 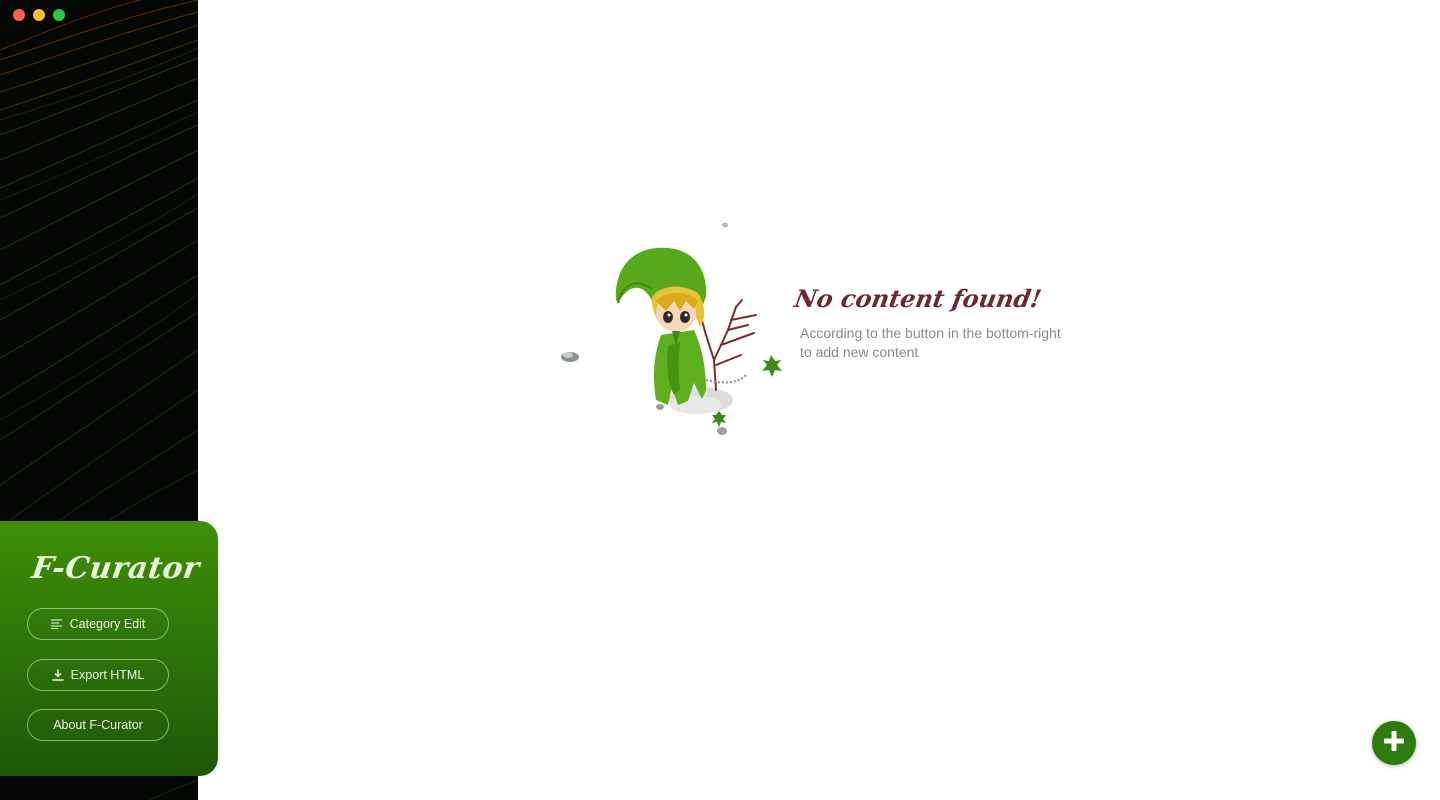 I want to click on align-left-icon, so click(x=56, y=624).